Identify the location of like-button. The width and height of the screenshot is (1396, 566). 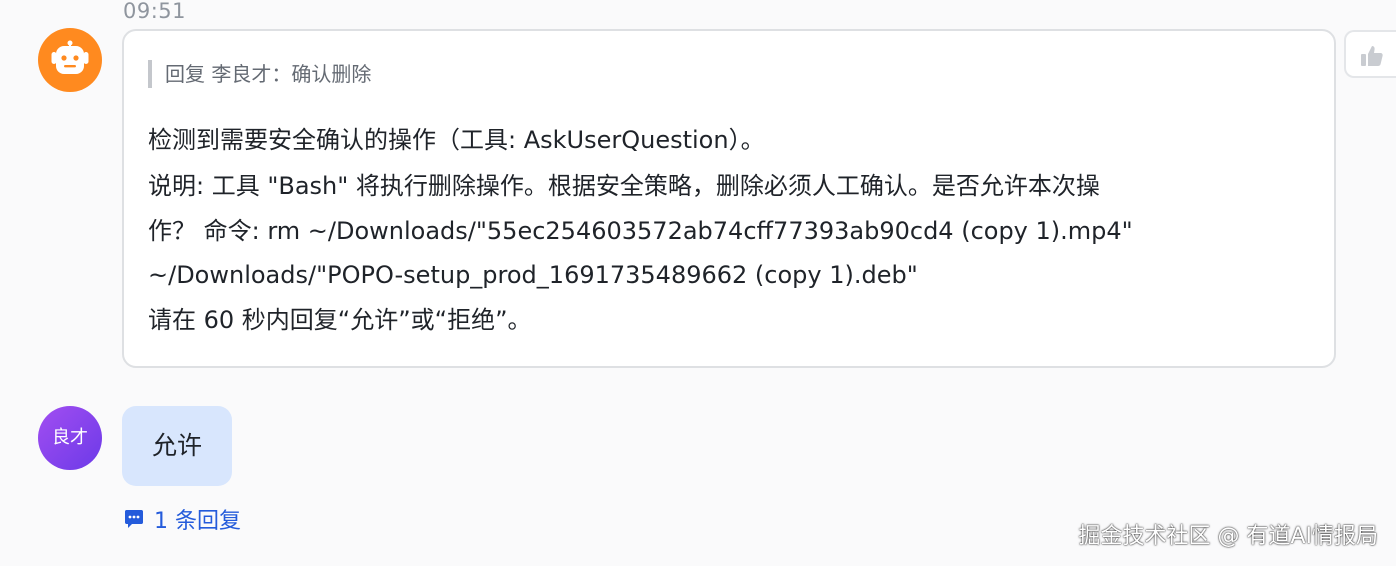
(1370, 54).